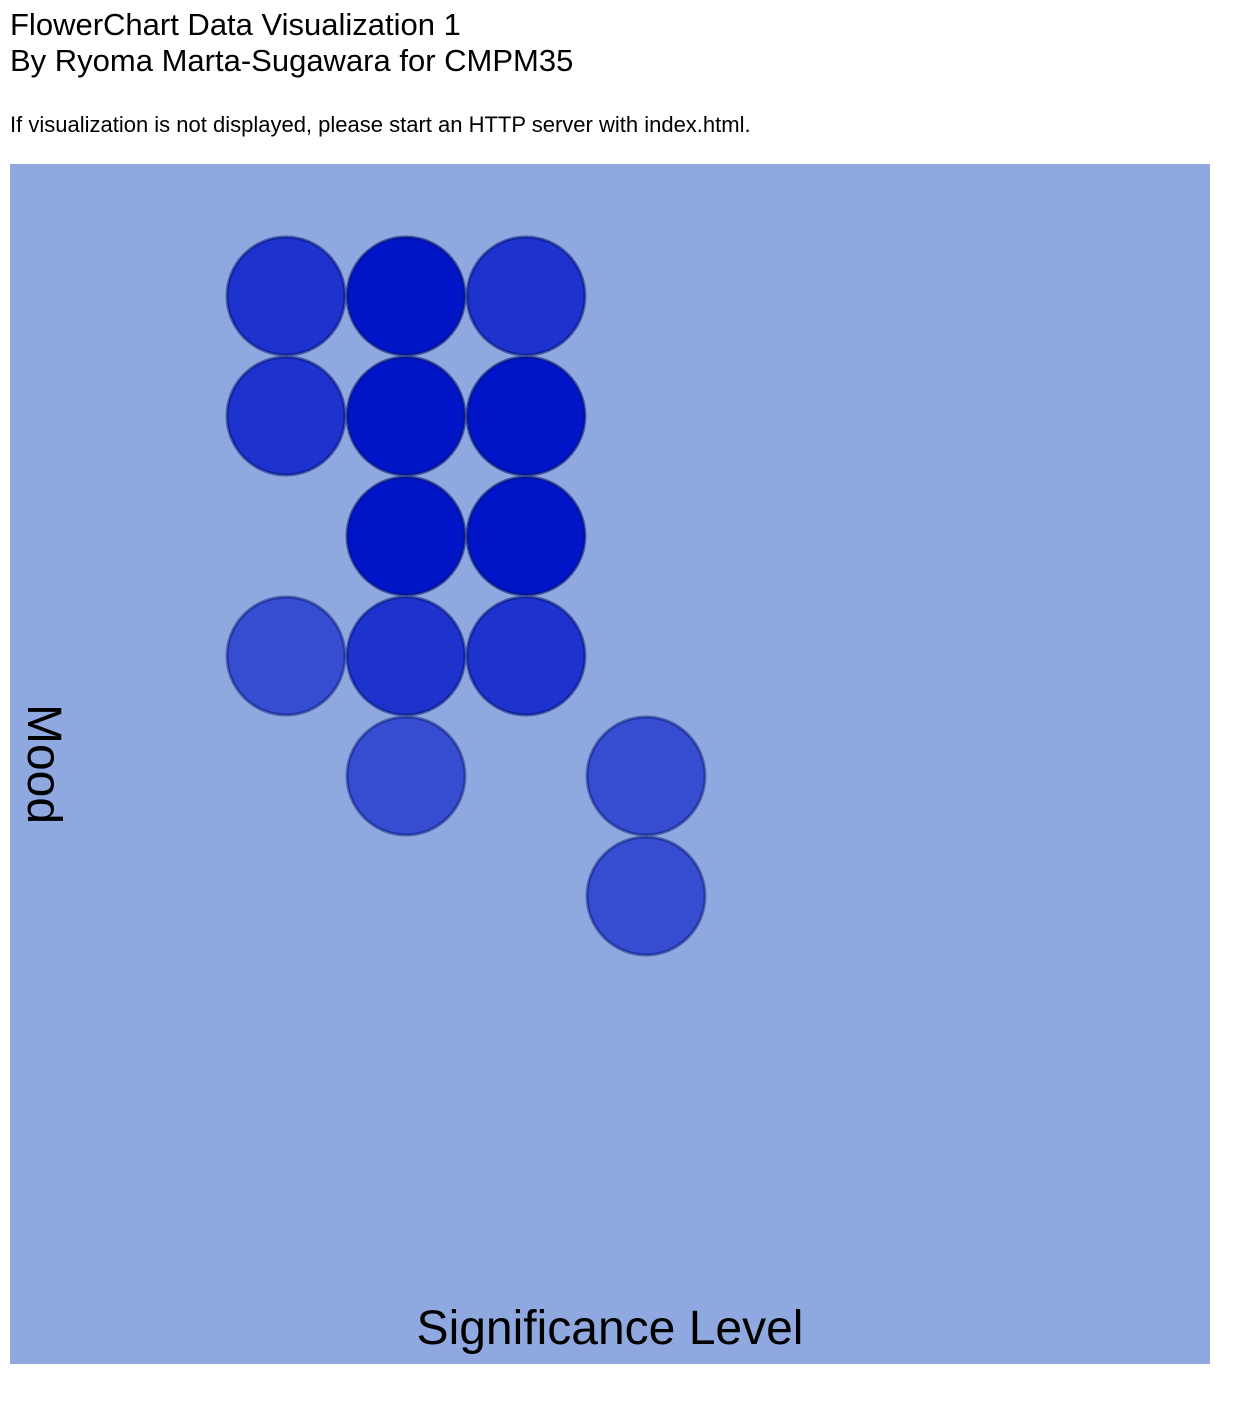 This screenshot has width=1260, height=1410. What do you see at coordinates (43, 764) in the screenshot?
I see `y-axis-label: Mood` at bounding box center [43, 764].